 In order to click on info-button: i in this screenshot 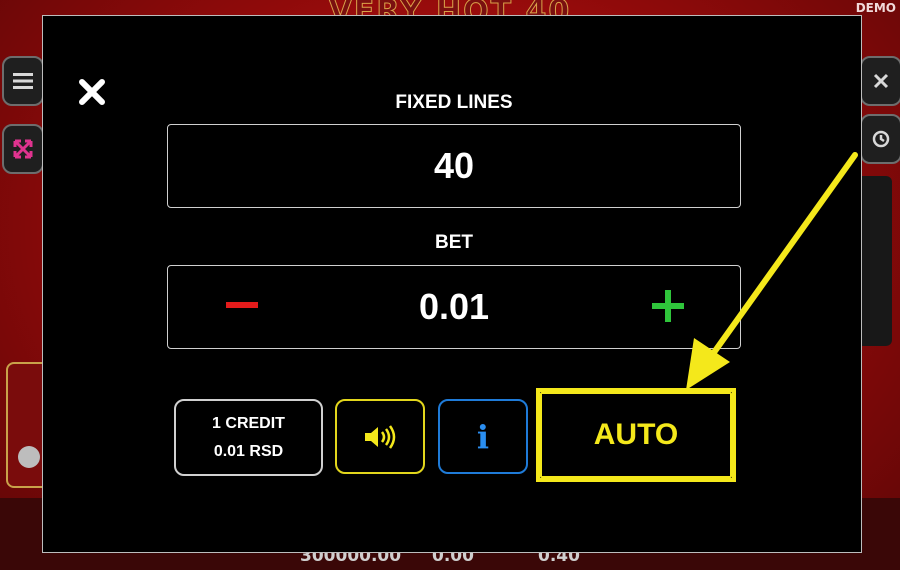, I will do `click(483, 436)`.